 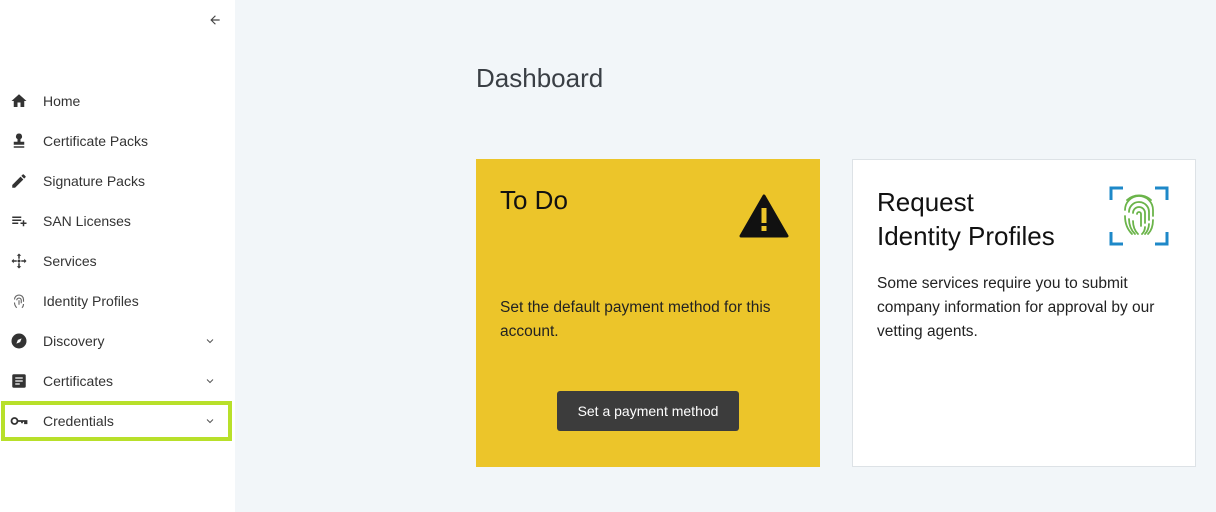 What do you see at coordinates (19, 261) in the screenshot?
I see `move-icon` at bounding box center [19, 261].